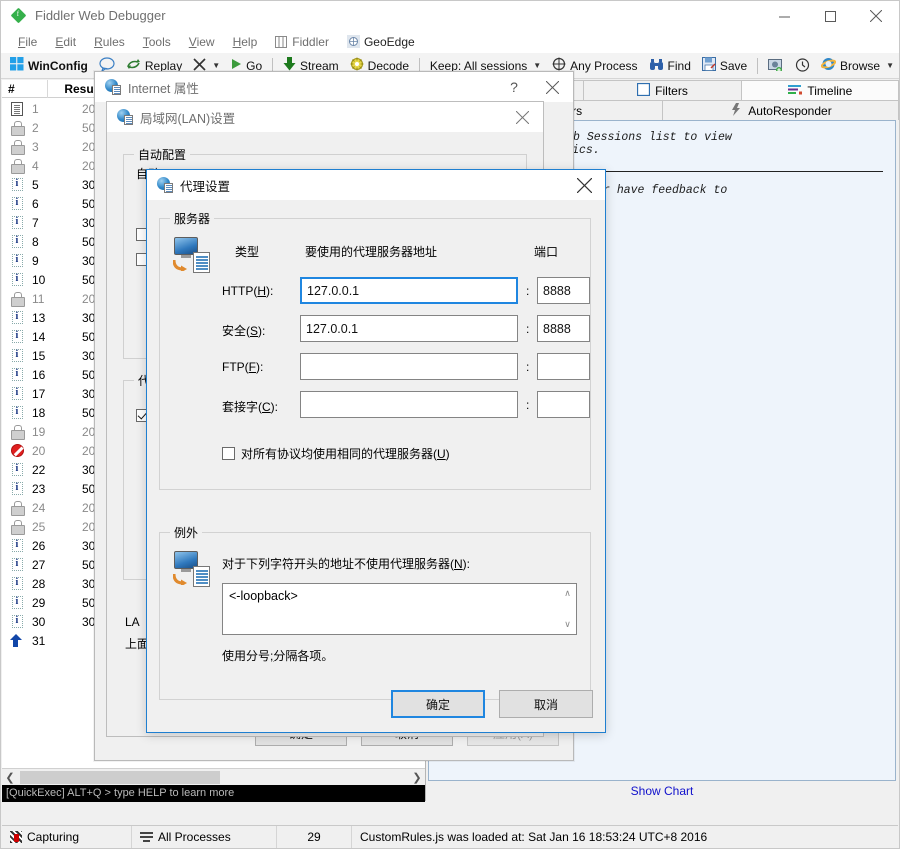 The height and width of the screenshot is (849, 900). What do you see at coordinates (202, 42) in the screenshot?
I see `menu-view: View` at bounding box center [202, 42].